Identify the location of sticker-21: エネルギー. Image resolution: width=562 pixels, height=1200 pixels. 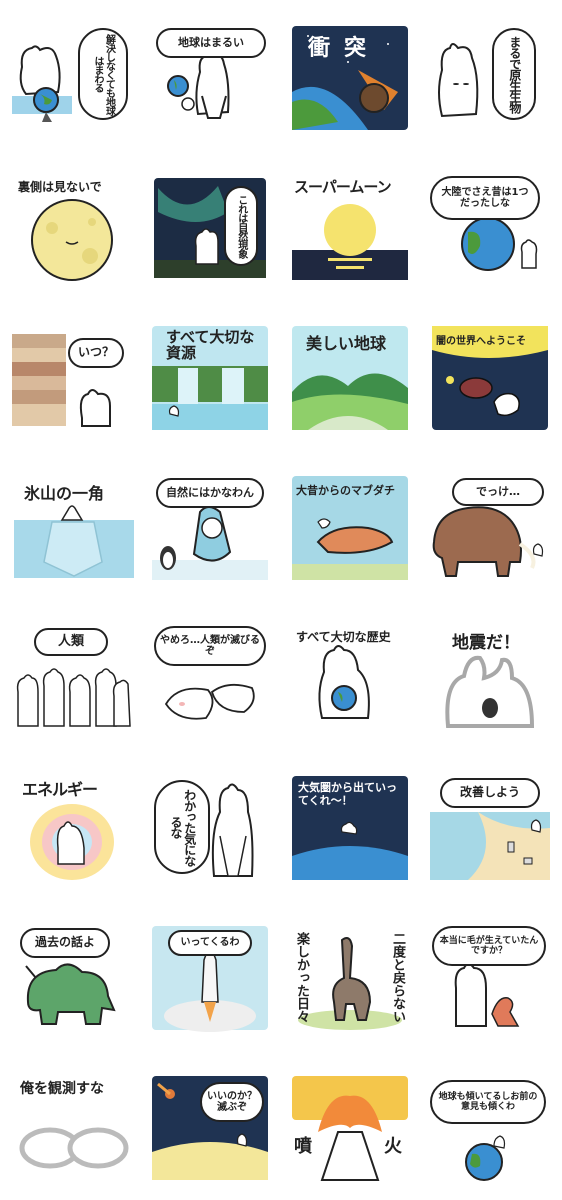
(74, 828).